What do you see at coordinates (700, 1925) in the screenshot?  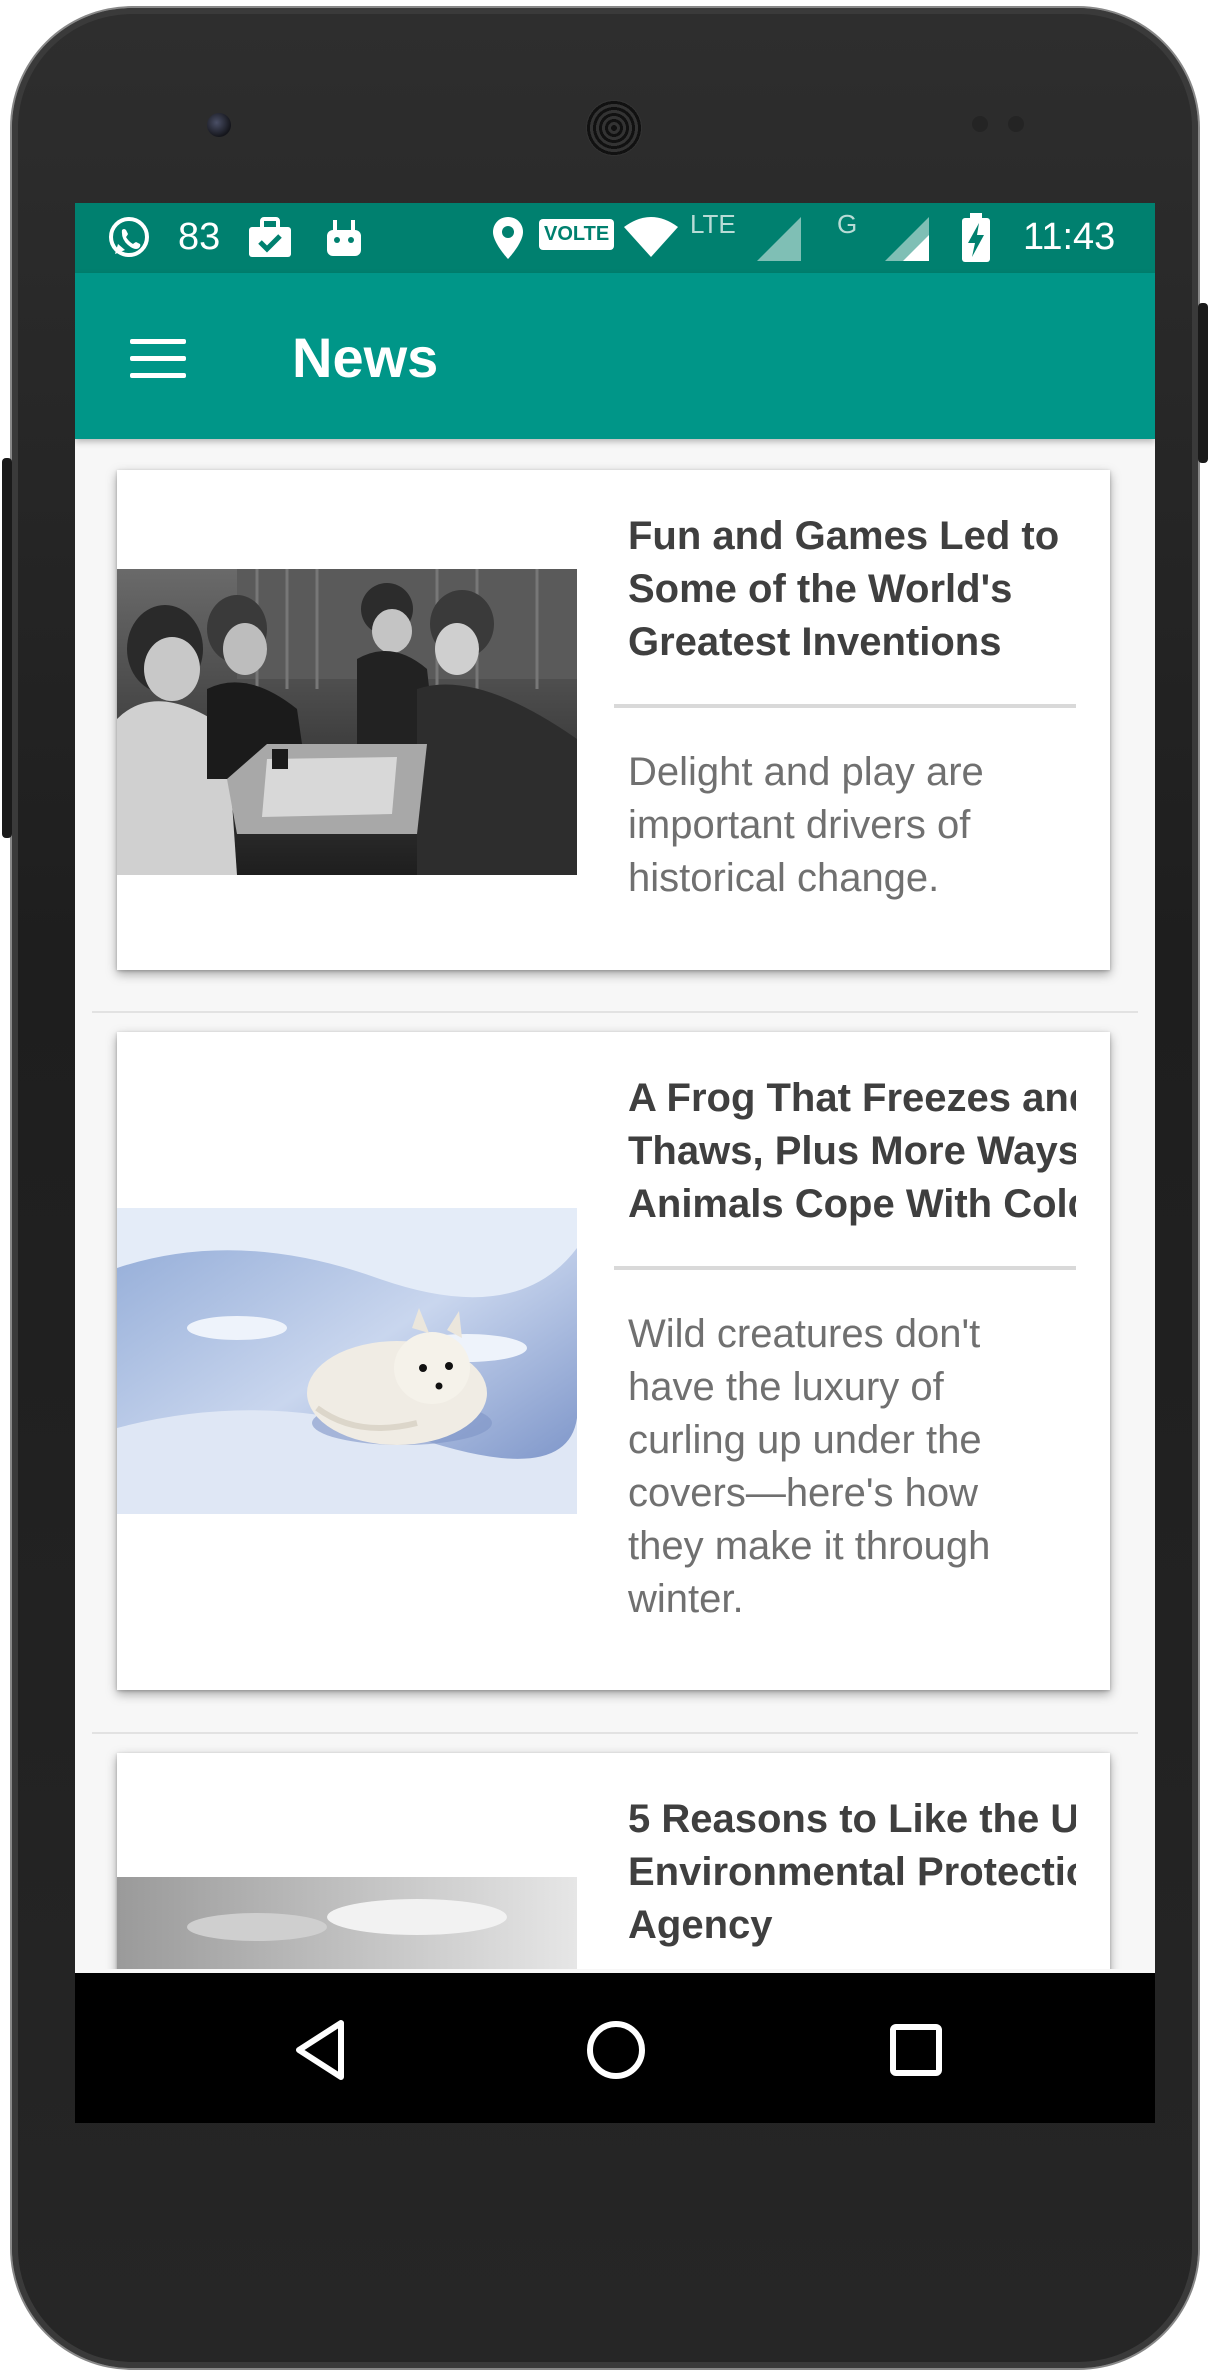 I see `title-line: Agency` at bounding box center [700, 1925].